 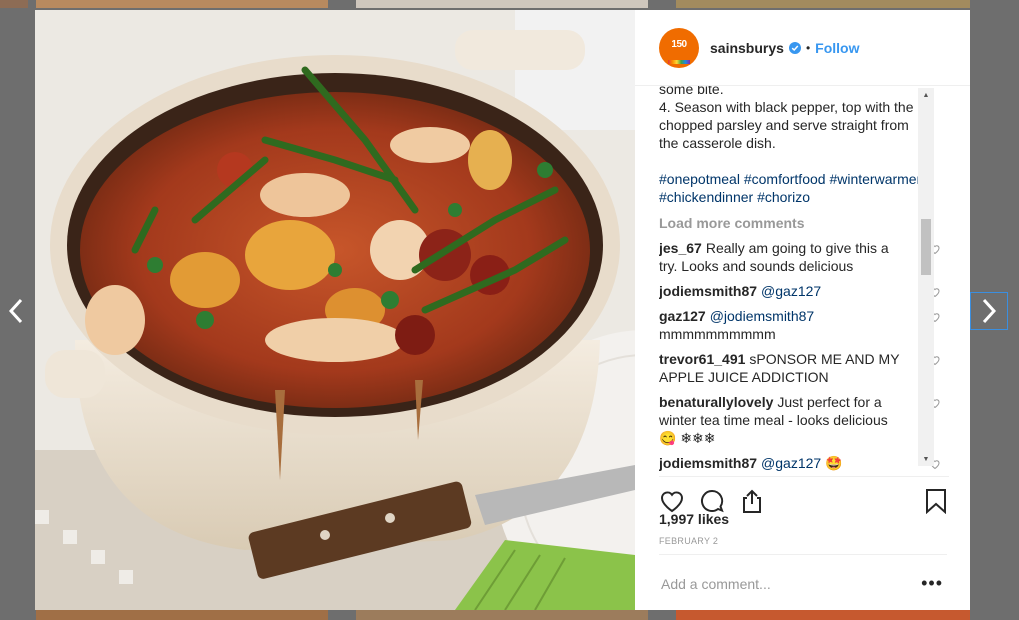 I want to click on add-comment-bar: •••, so click(x=803, y=582).